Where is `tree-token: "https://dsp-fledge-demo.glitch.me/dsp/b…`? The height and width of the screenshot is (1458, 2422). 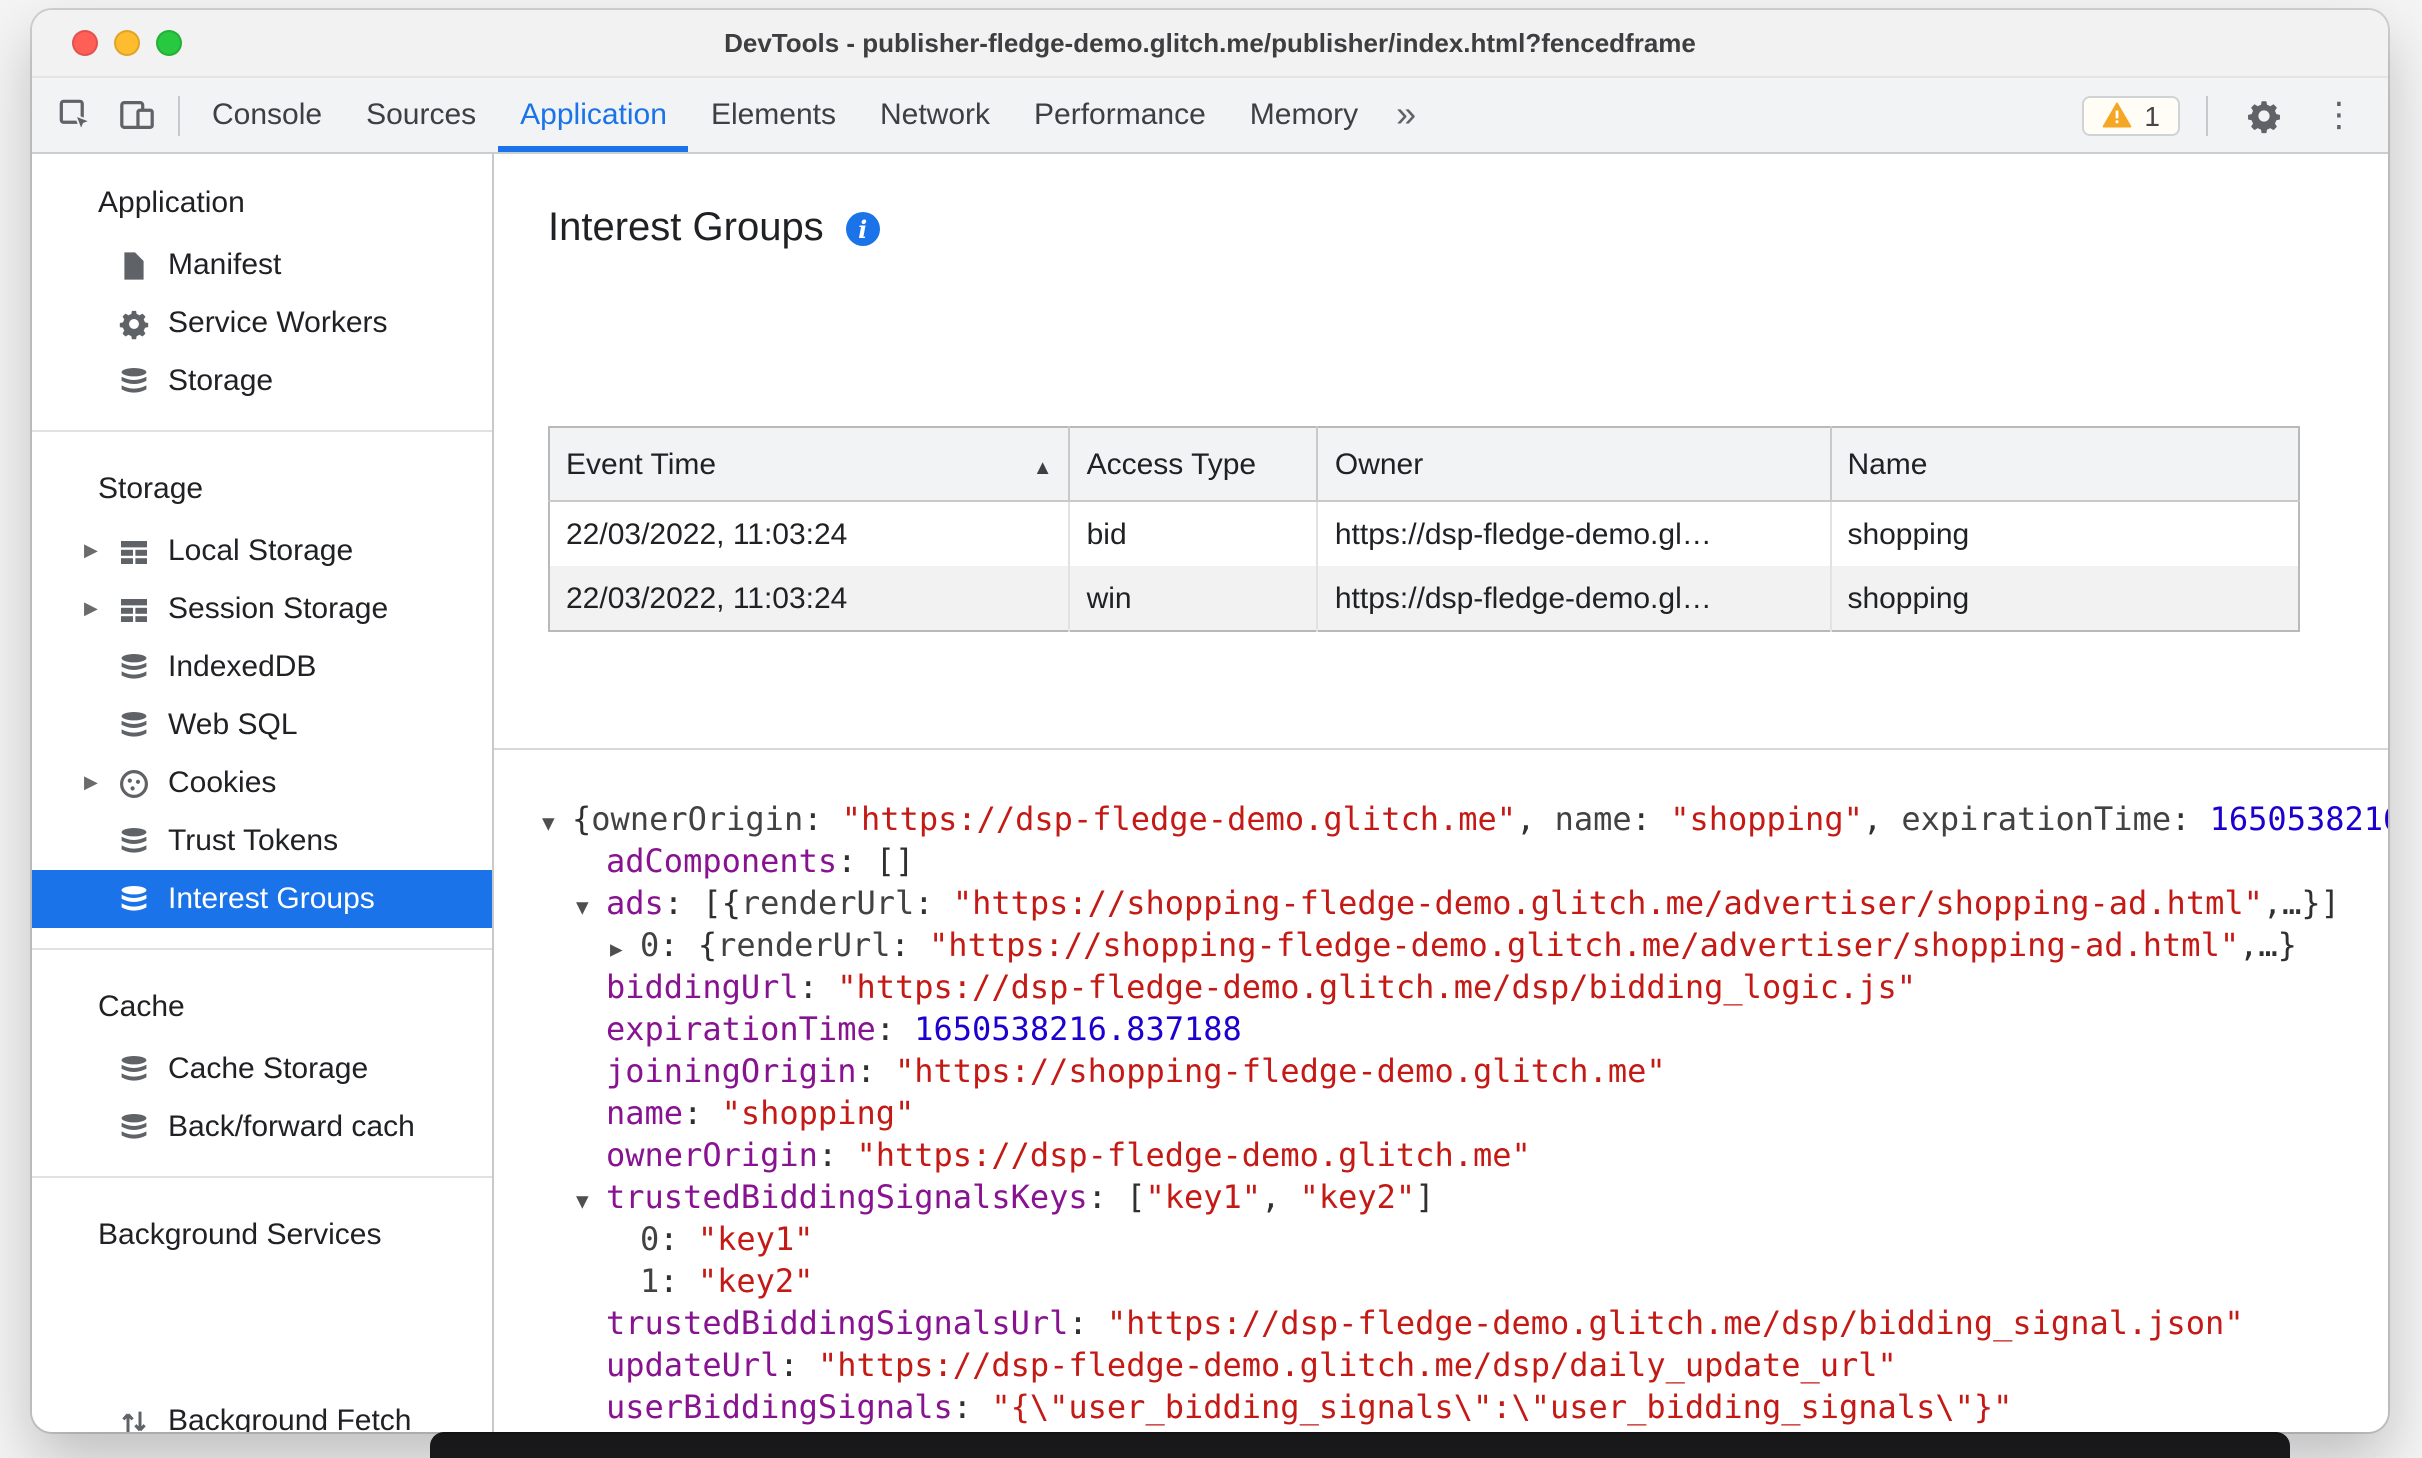
tree-token: "https://dsp-fledge-demo.glitch.me/dsp/b… is located at coordinates (1675, 1323).